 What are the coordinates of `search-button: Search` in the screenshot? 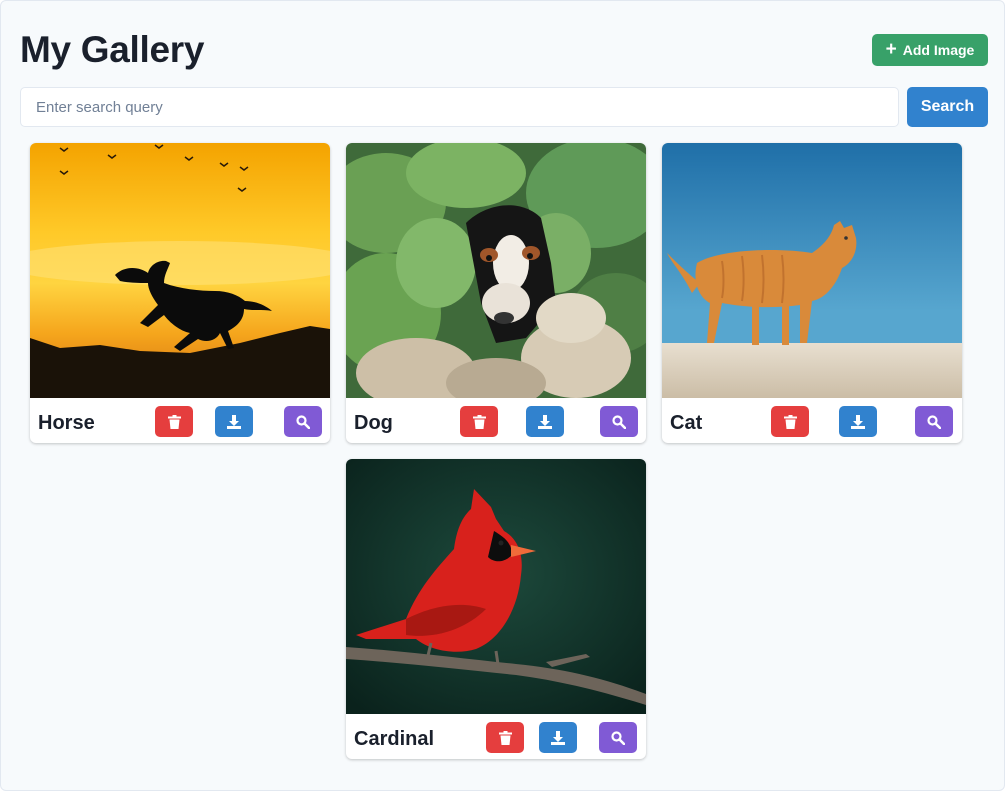 It's located at (947, 107).